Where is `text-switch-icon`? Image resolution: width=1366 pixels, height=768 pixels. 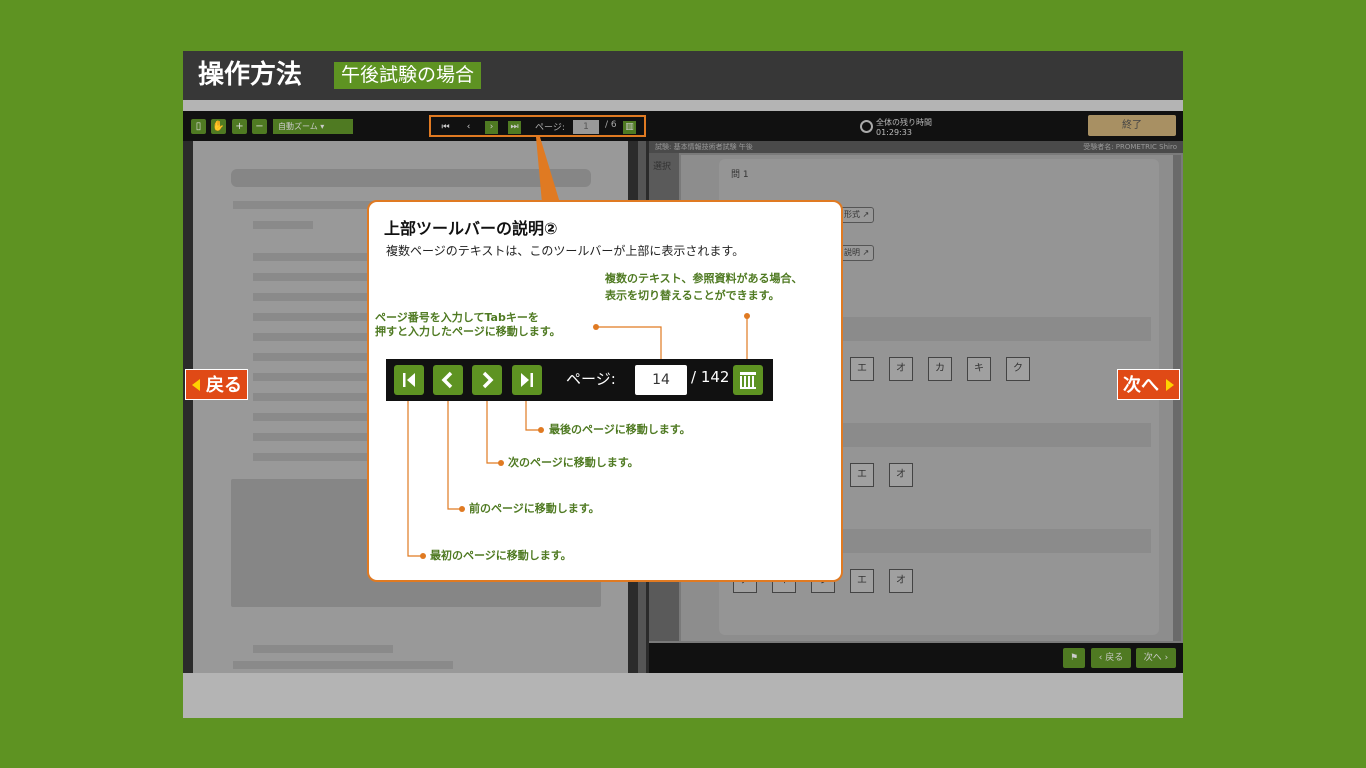 text-switch-icon is located at coordinates (748, 380).